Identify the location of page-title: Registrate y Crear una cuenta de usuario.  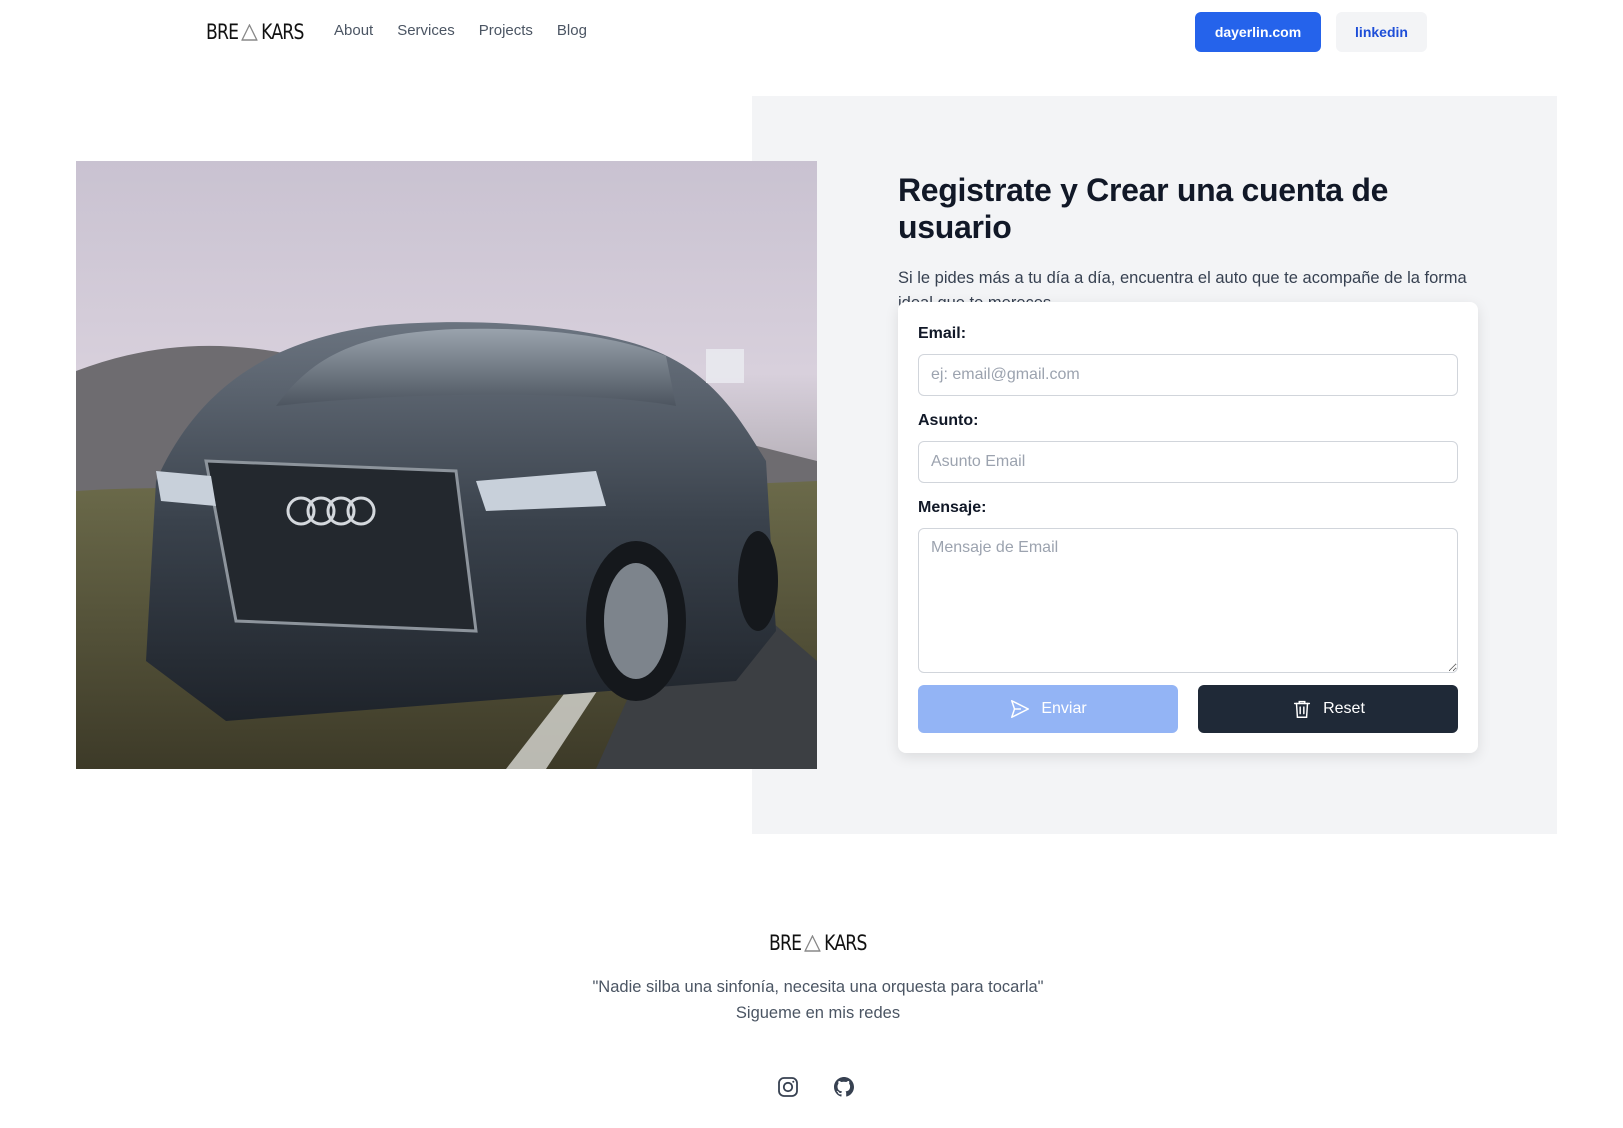
(1143, 208).